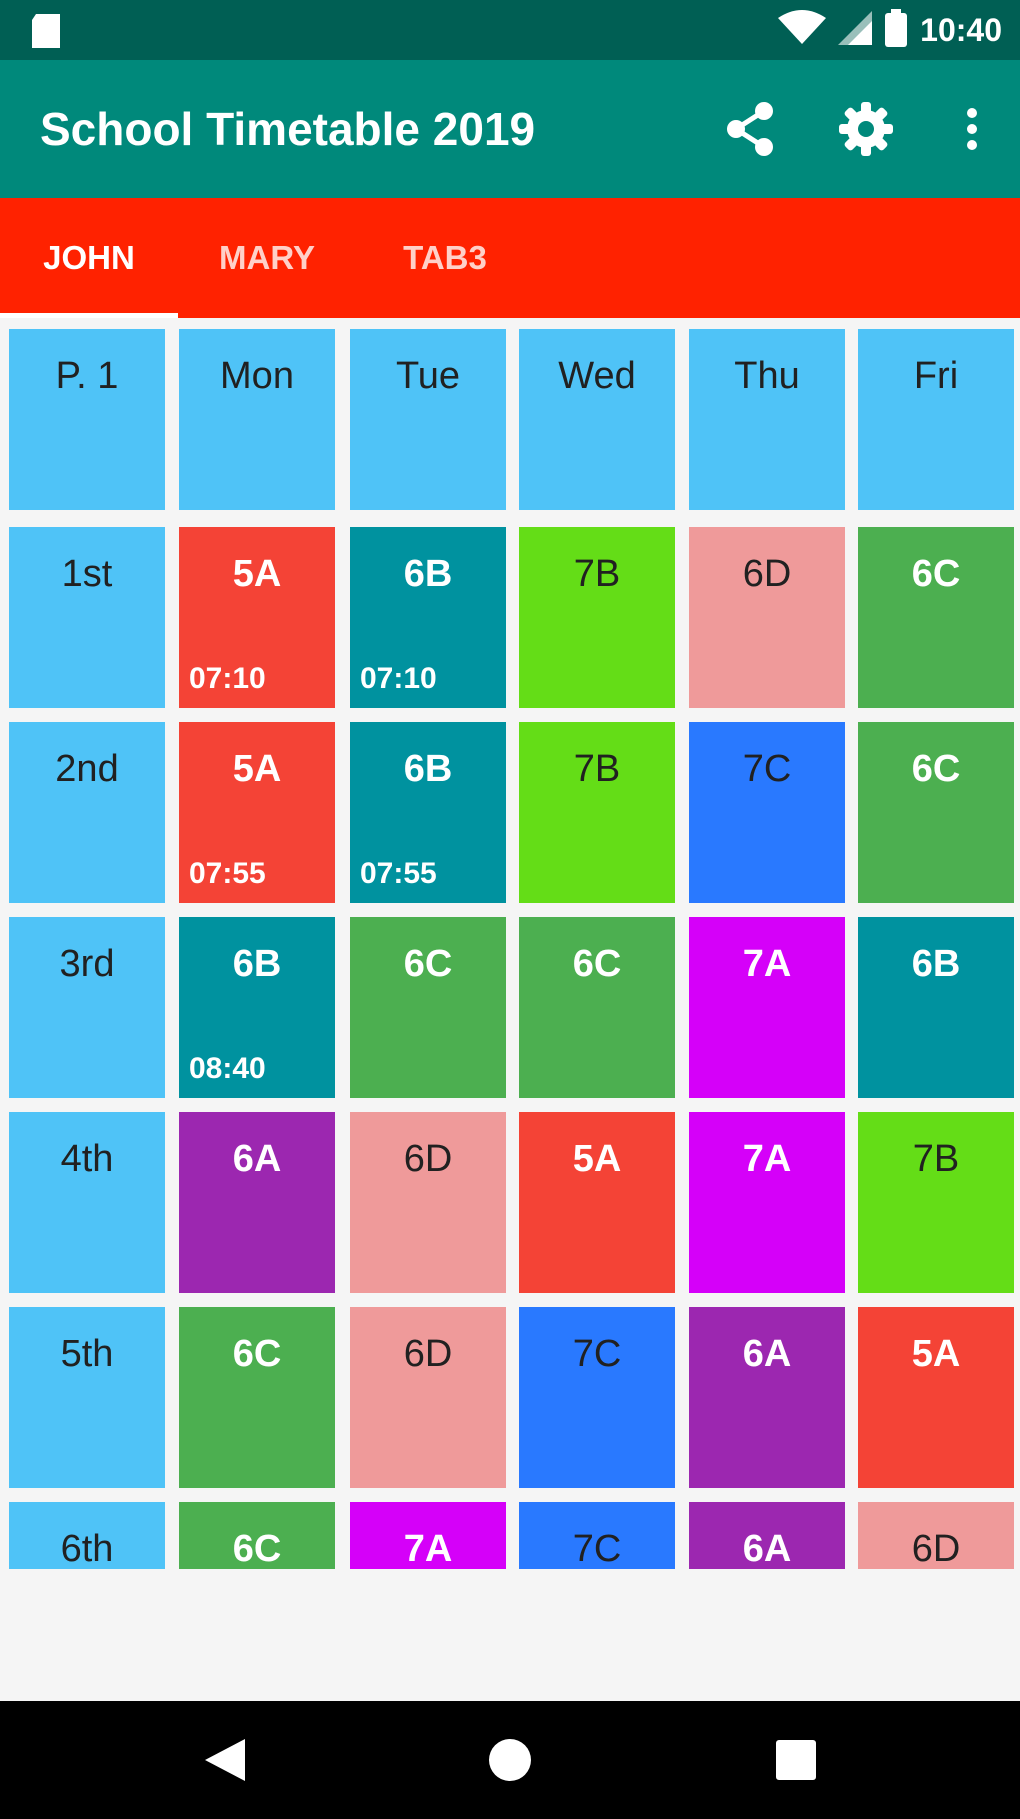  Describe the element at coordinates (257, 1007) in the screenshot. I see `lesson-cell: 6B 08:40` at that location.